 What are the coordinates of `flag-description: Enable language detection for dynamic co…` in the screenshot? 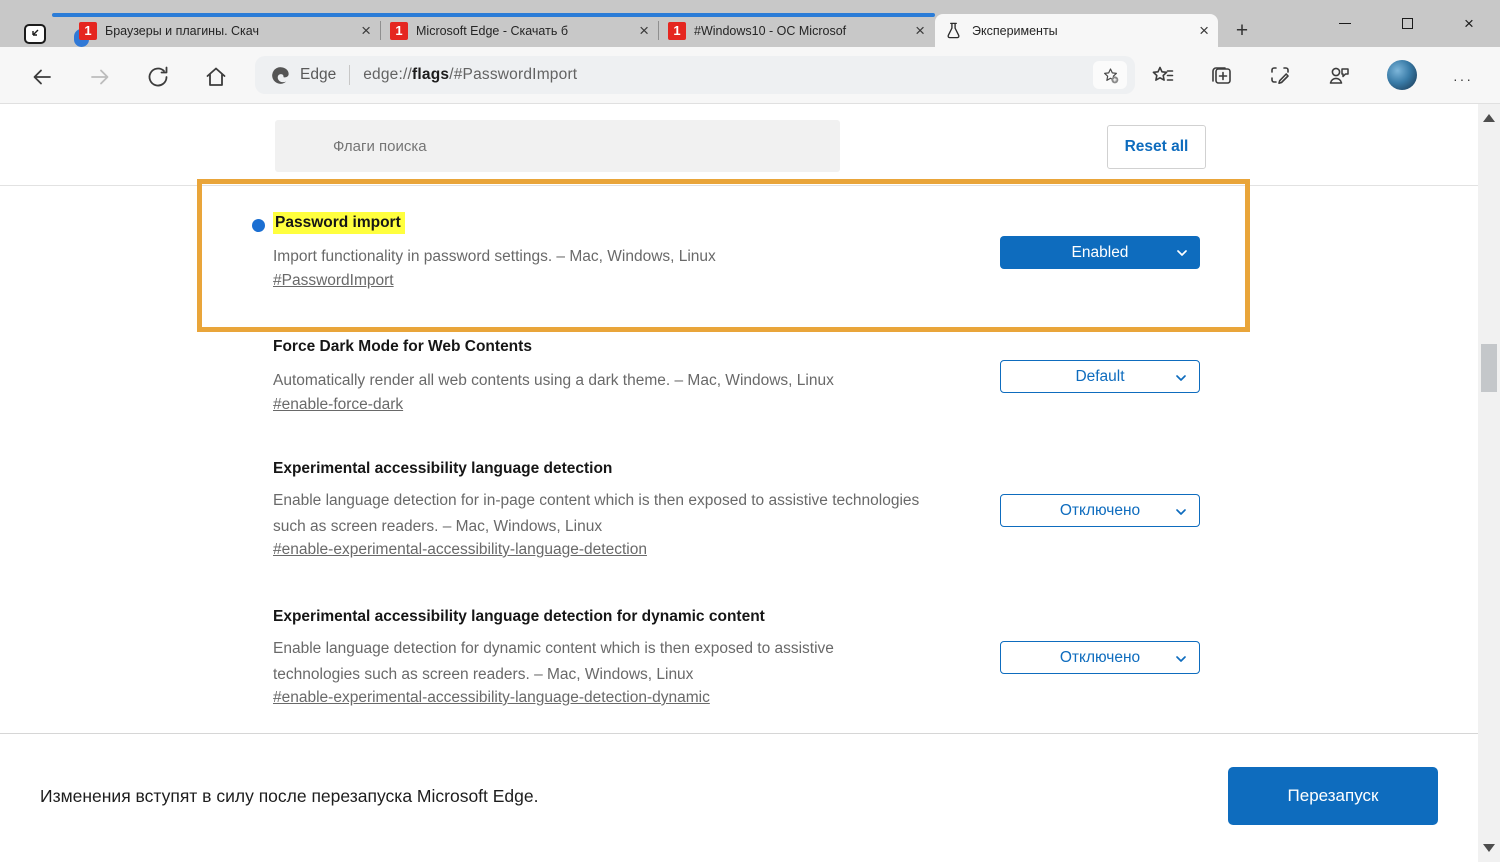 It's located at (553, 661).